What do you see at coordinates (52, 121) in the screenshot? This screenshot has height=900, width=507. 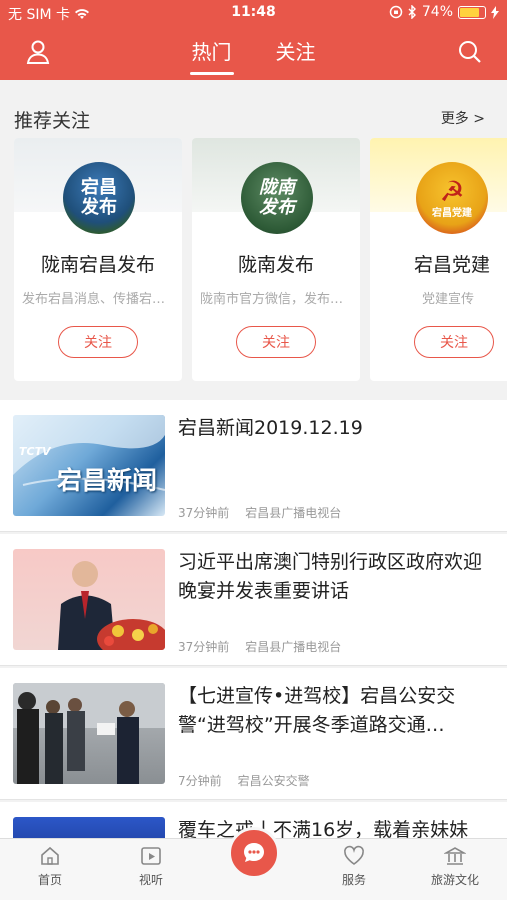 I see `section-title: 推荐关注` at bounding box center [52, 121].